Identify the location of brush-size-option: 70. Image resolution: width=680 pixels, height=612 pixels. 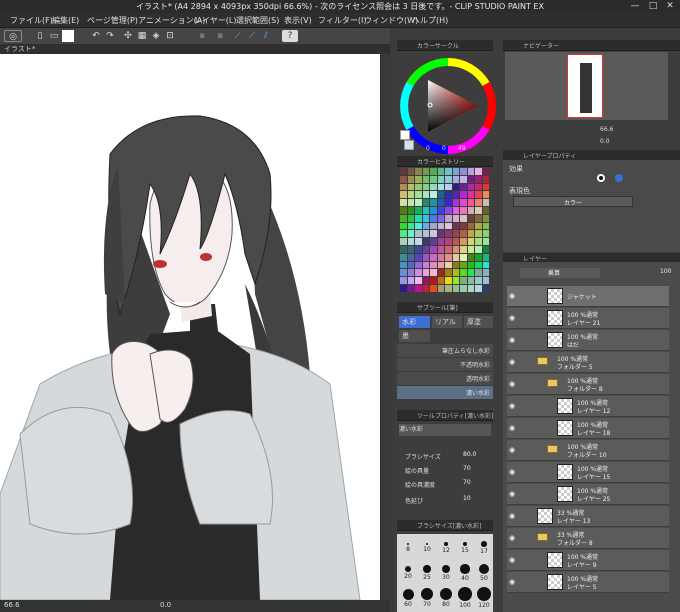
(427, 597).